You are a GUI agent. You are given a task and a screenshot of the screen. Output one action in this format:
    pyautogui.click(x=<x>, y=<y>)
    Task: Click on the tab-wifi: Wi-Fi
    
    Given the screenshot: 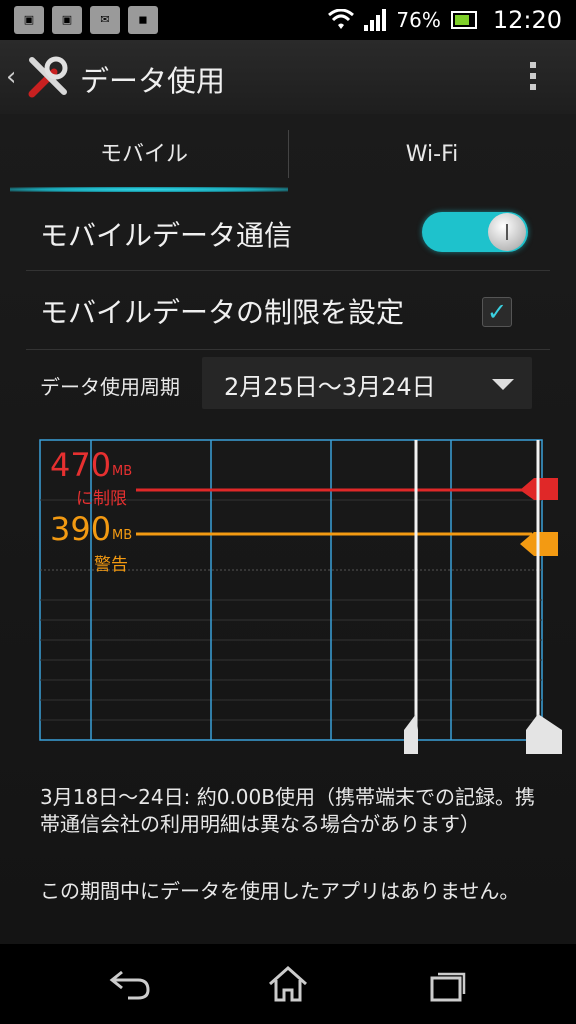 What is the action you would take?
    pyautogui.click(x=432, y=154)
    